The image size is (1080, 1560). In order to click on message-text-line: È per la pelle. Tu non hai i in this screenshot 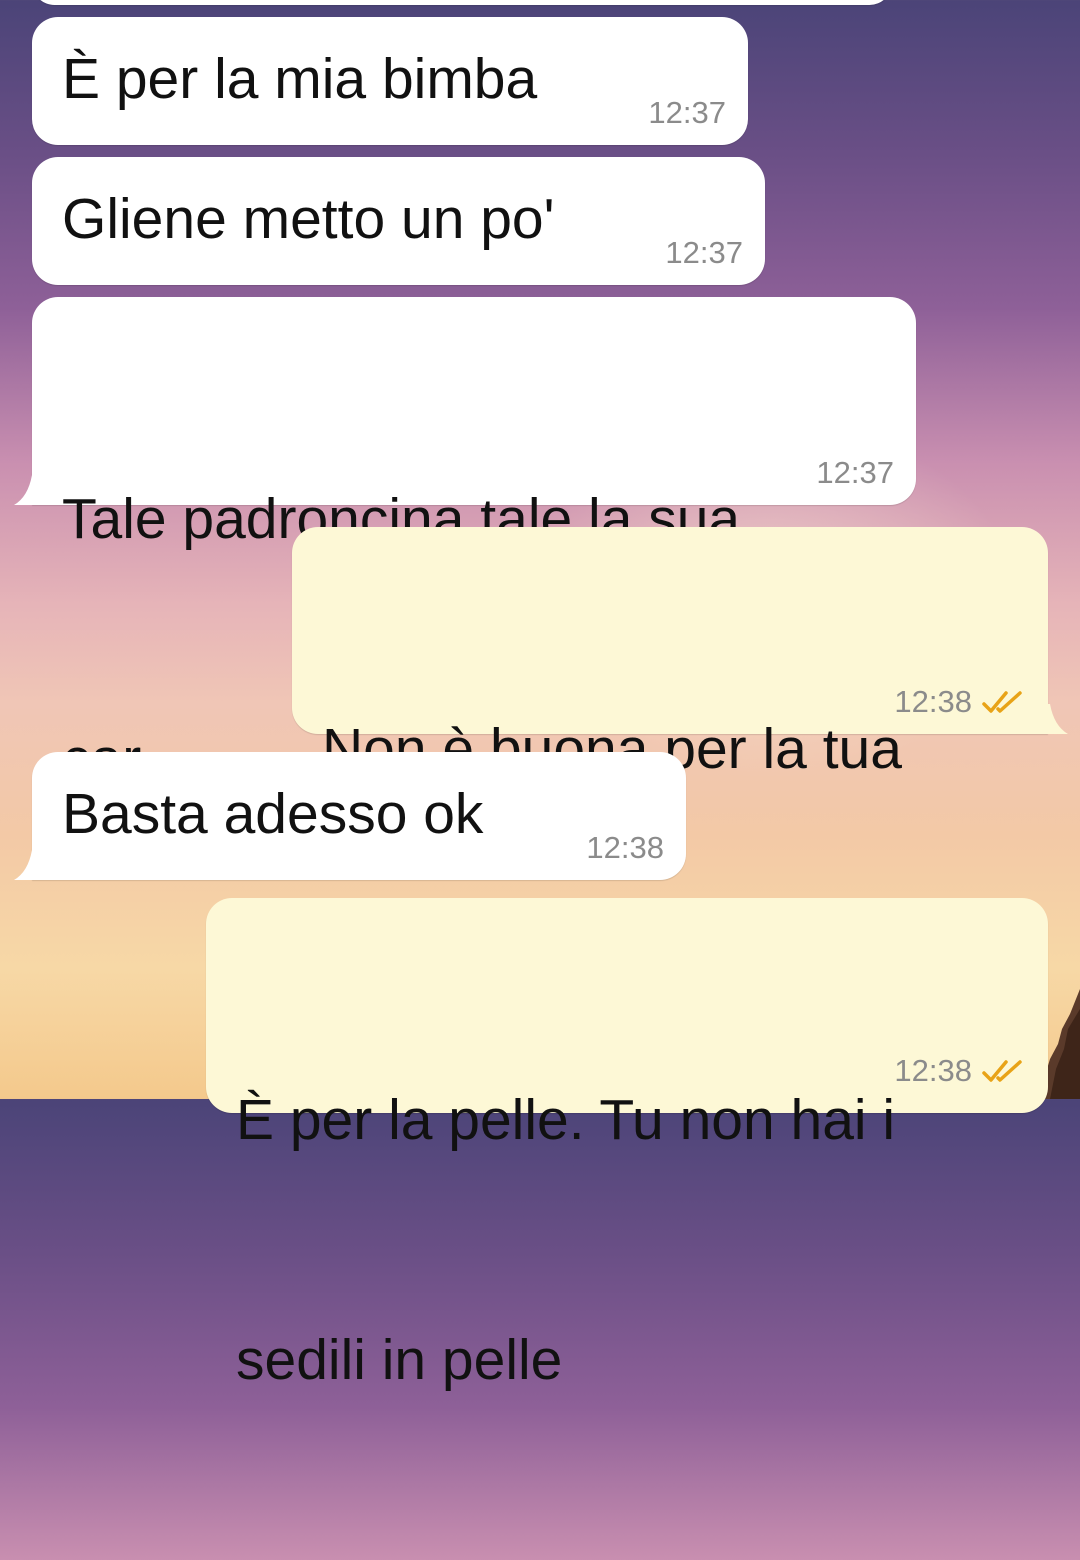, I will do `click(566, 1120)`.